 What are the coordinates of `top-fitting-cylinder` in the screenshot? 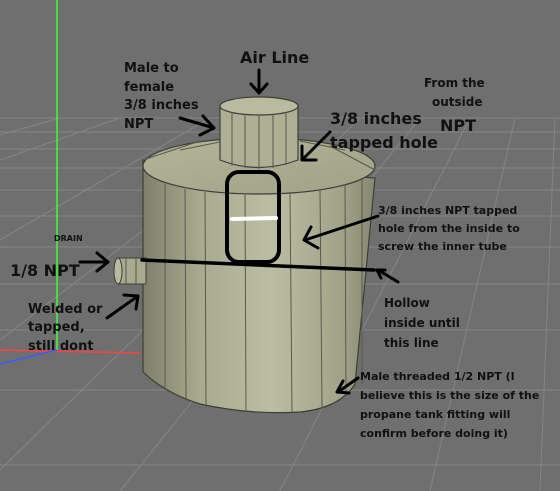 It's located at (259, 132).